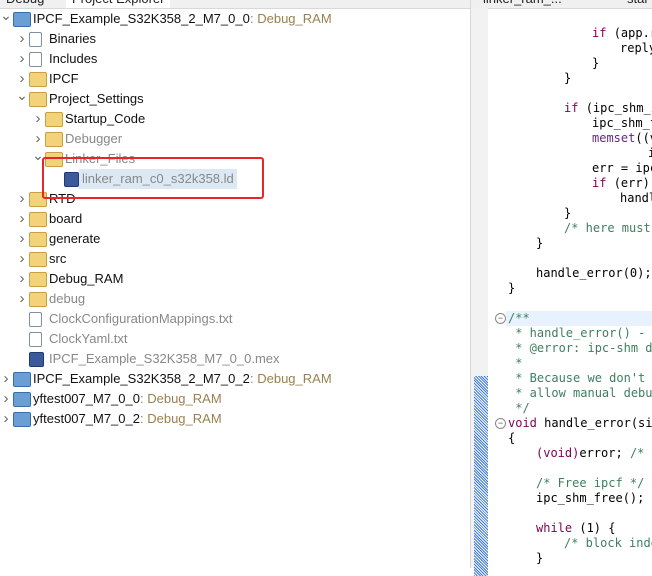  Describe the element at coordinates (141, 378) in the screenshot. I see `tree-item-label: IPCF_Example_S32K358_2_M7_0_2` at that location.